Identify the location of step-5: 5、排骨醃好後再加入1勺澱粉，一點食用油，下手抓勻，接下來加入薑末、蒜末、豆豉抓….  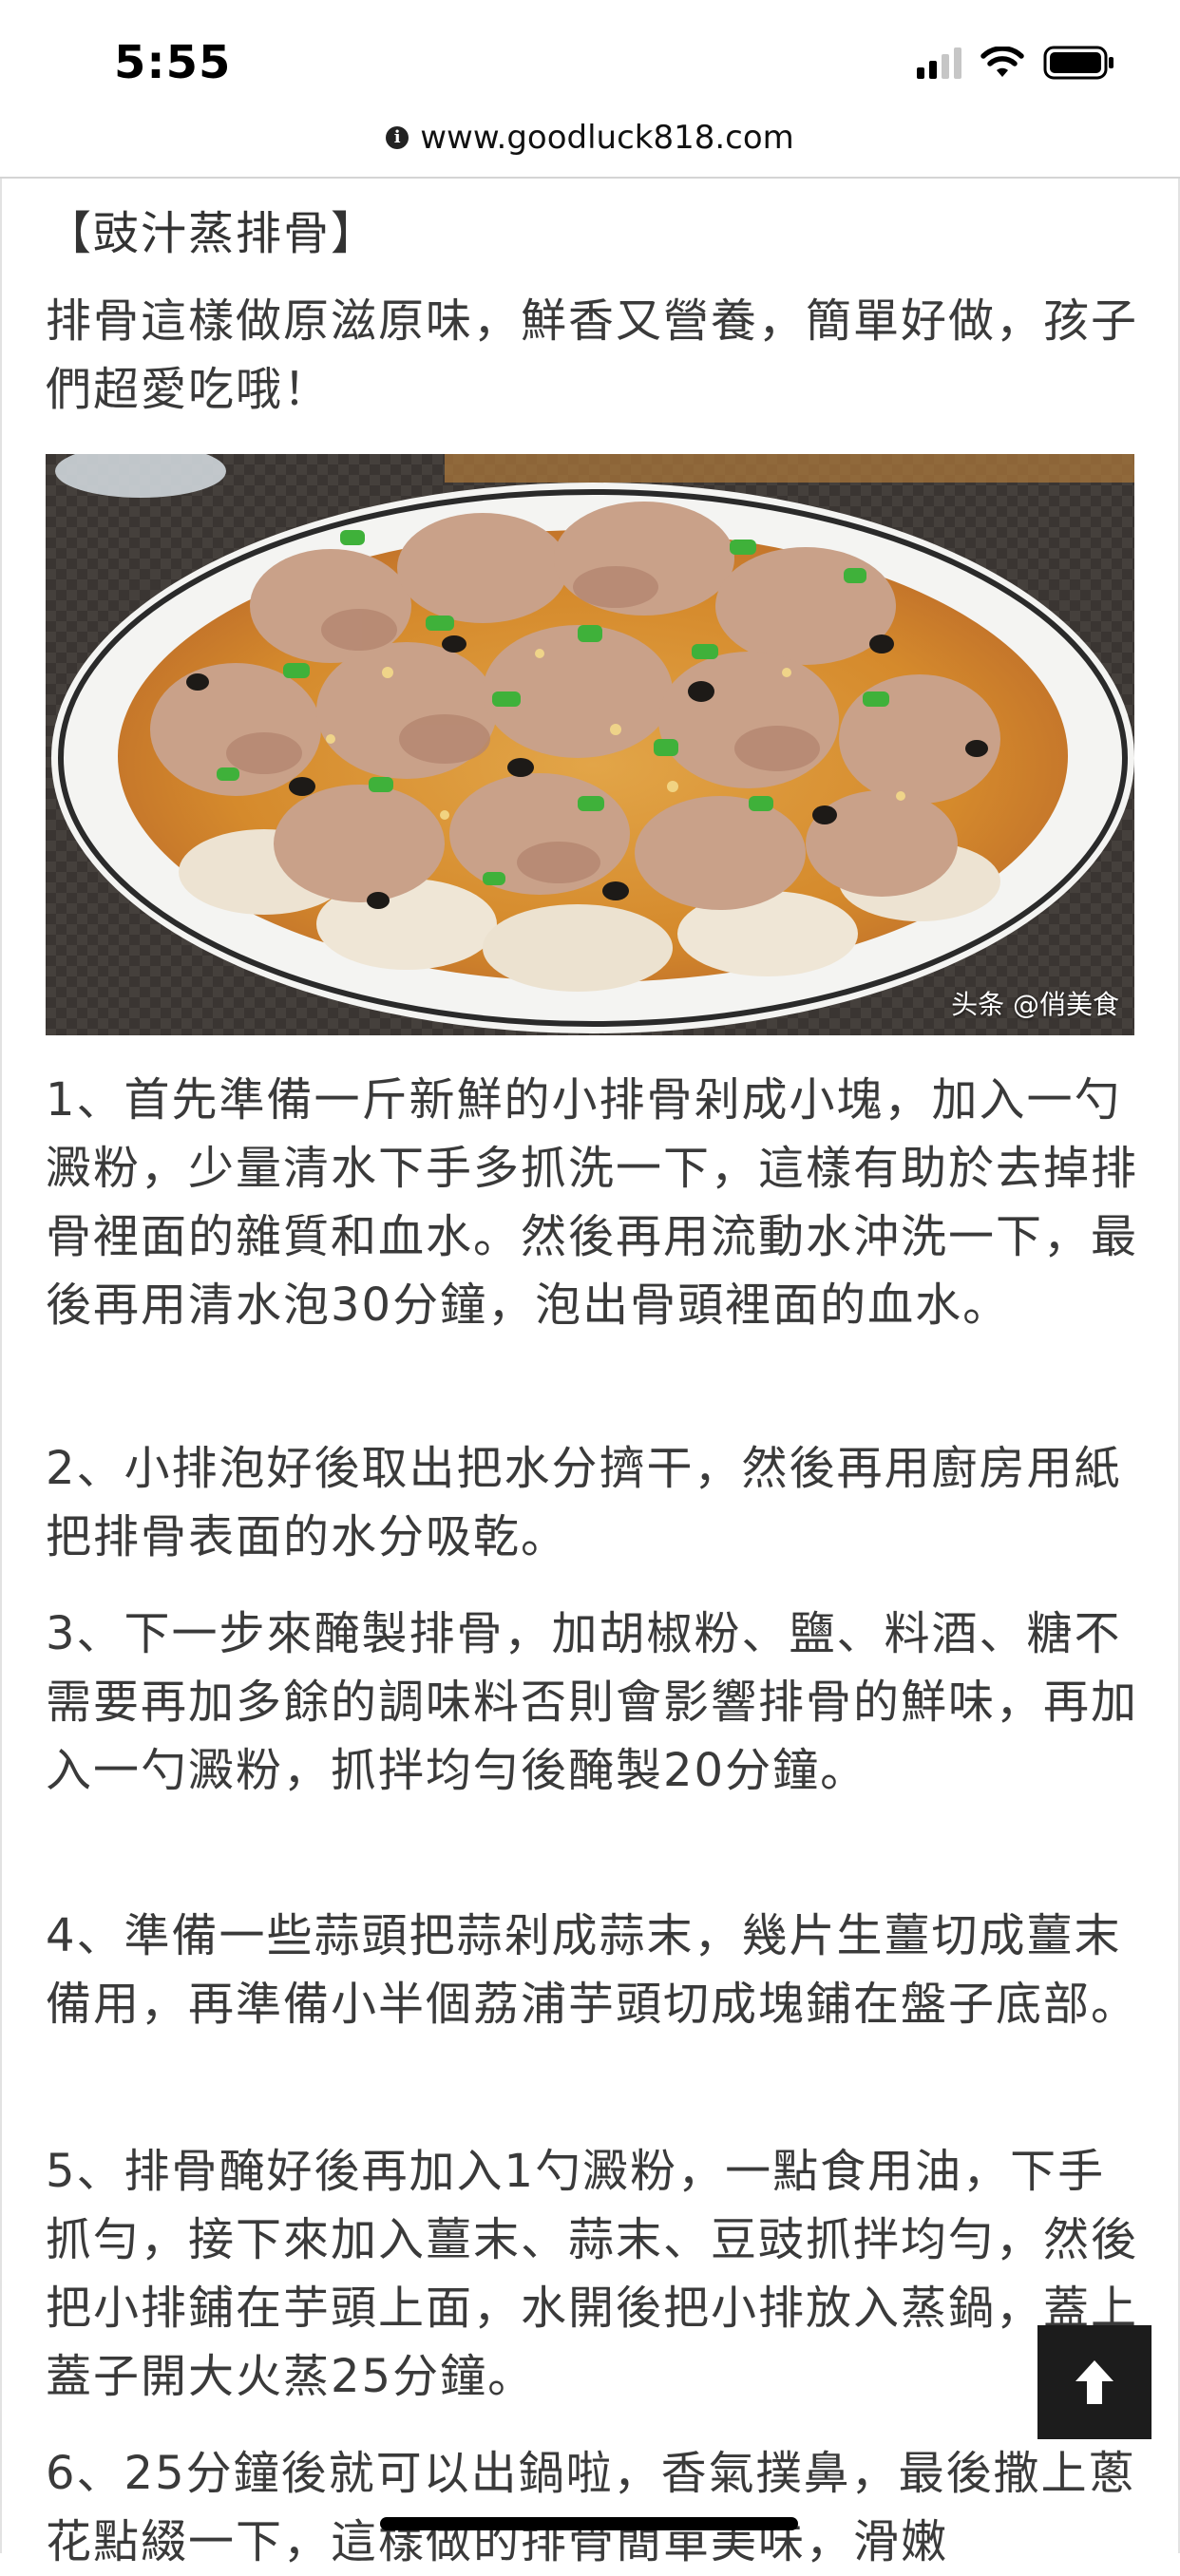
(592, 2274).